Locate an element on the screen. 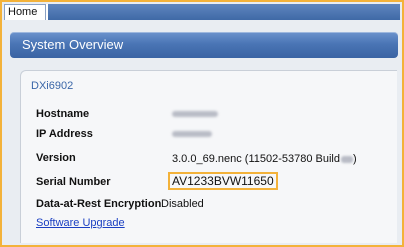 The image size is (404, 247). redacted-hostname is located at coordinates (195, 114).